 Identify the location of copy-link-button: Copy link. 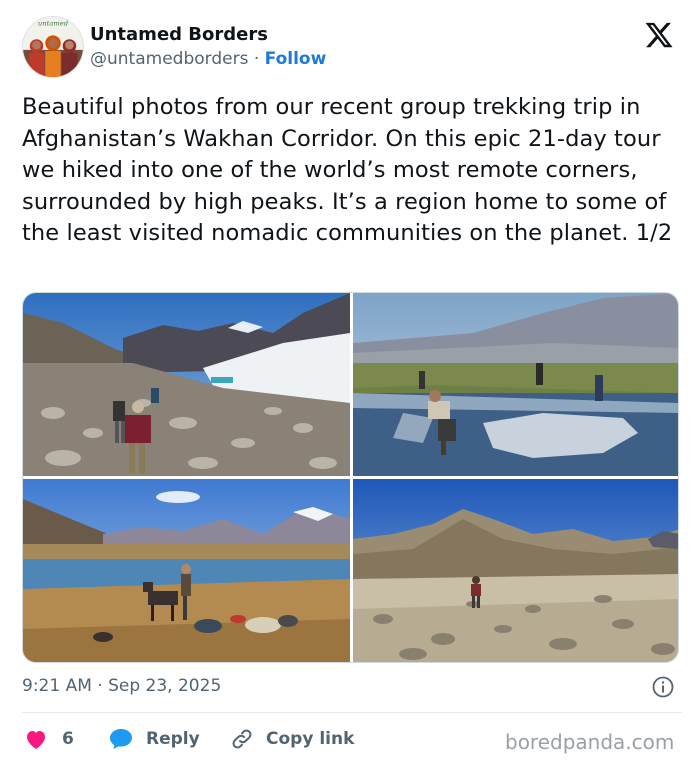
(292, 739).